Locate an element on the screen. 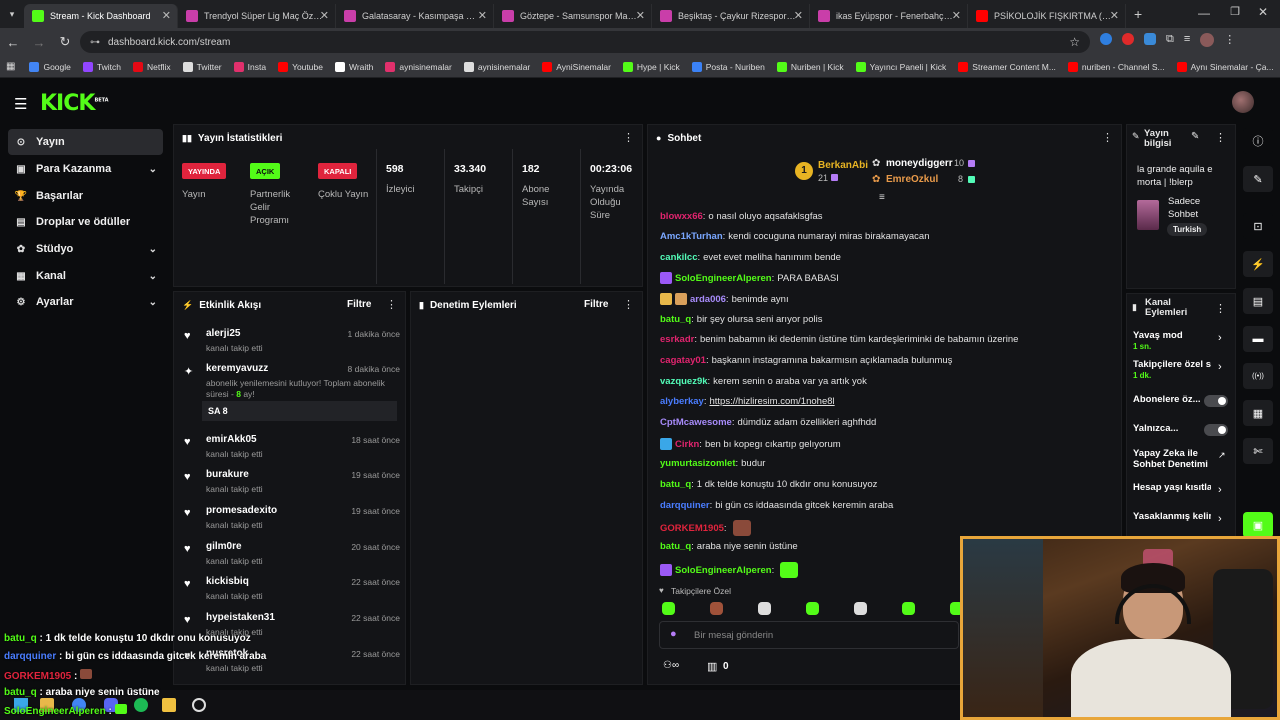 This screenshot has height=720, width=1280. sidebar-item-gear: ✿ Stüdyo ⌄ is located at coordinates (85, 249).